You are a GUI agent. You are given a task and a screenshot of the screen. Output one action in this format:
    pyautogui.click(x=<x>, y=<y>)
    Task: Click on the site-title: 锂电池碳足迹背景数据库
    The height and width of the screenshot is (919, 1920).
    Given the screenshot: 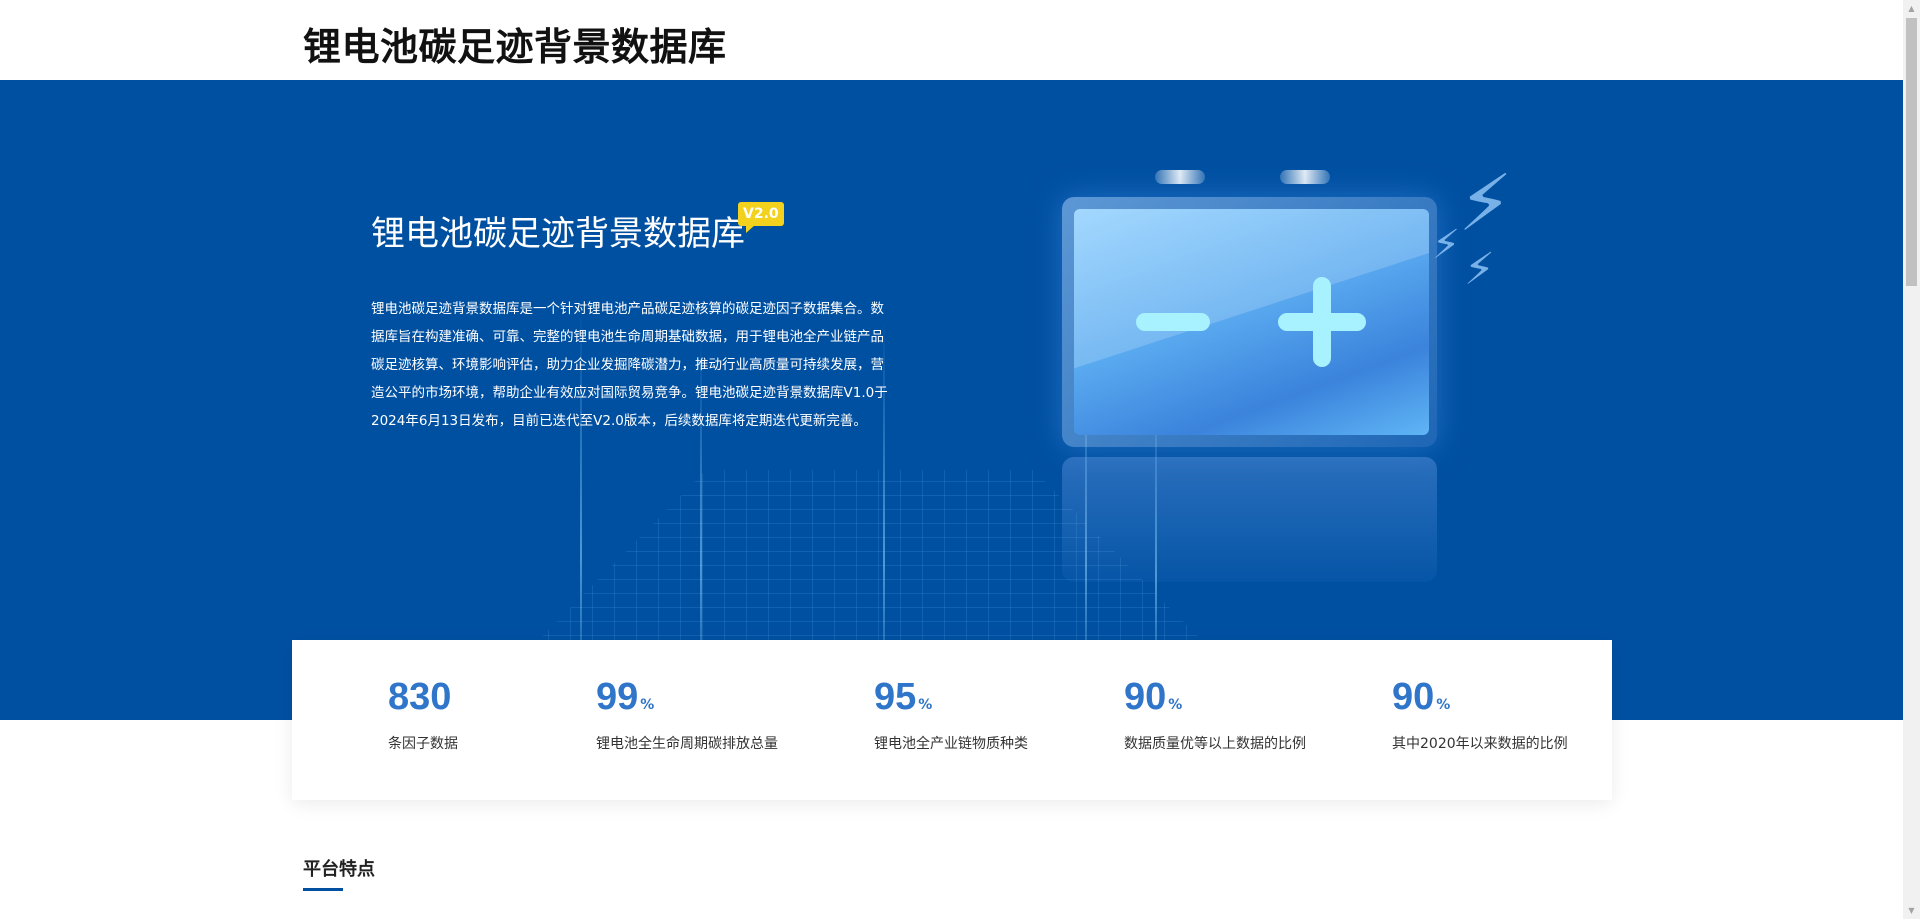 What is the action you would take?
    pyautogui.click(x=515, y=43)
    